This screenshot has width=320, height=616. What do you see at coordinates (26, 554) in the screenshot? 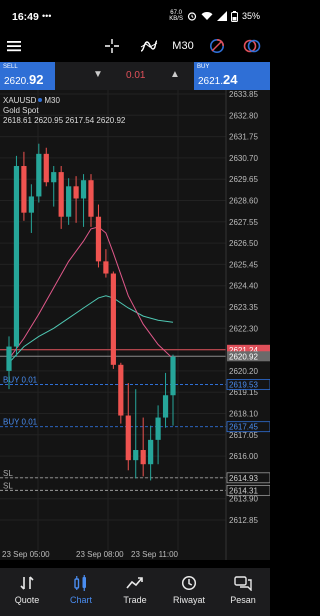
I see `time-tick-label: 23 Sep 05:00` at bounding box center [26, 554].